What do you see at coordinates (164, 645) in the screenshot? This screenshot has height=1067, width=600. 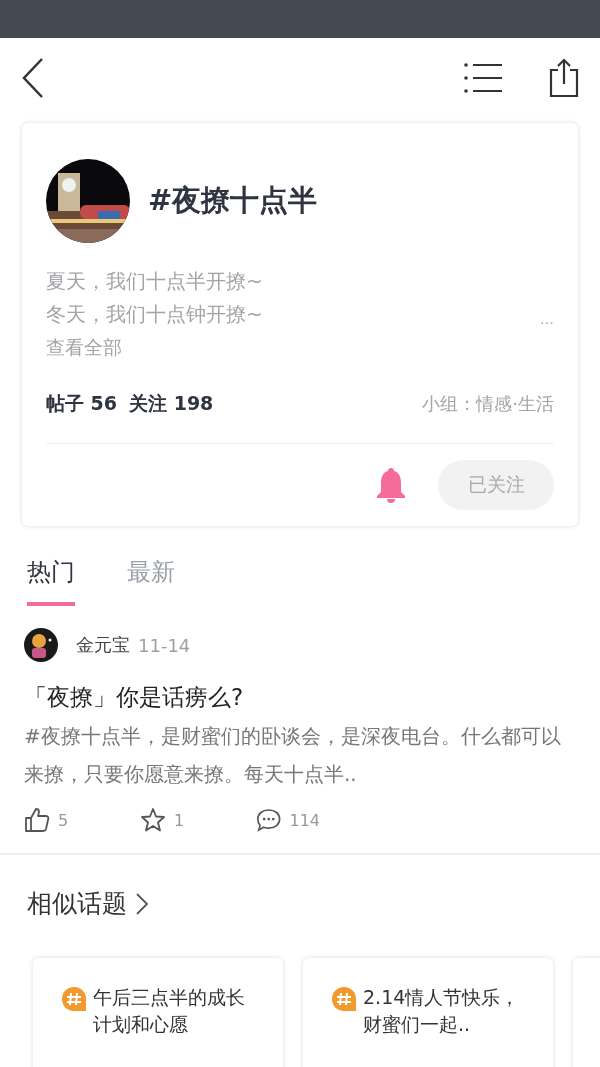 I see `post-date: 11-14` at bounding box center [164, 645].